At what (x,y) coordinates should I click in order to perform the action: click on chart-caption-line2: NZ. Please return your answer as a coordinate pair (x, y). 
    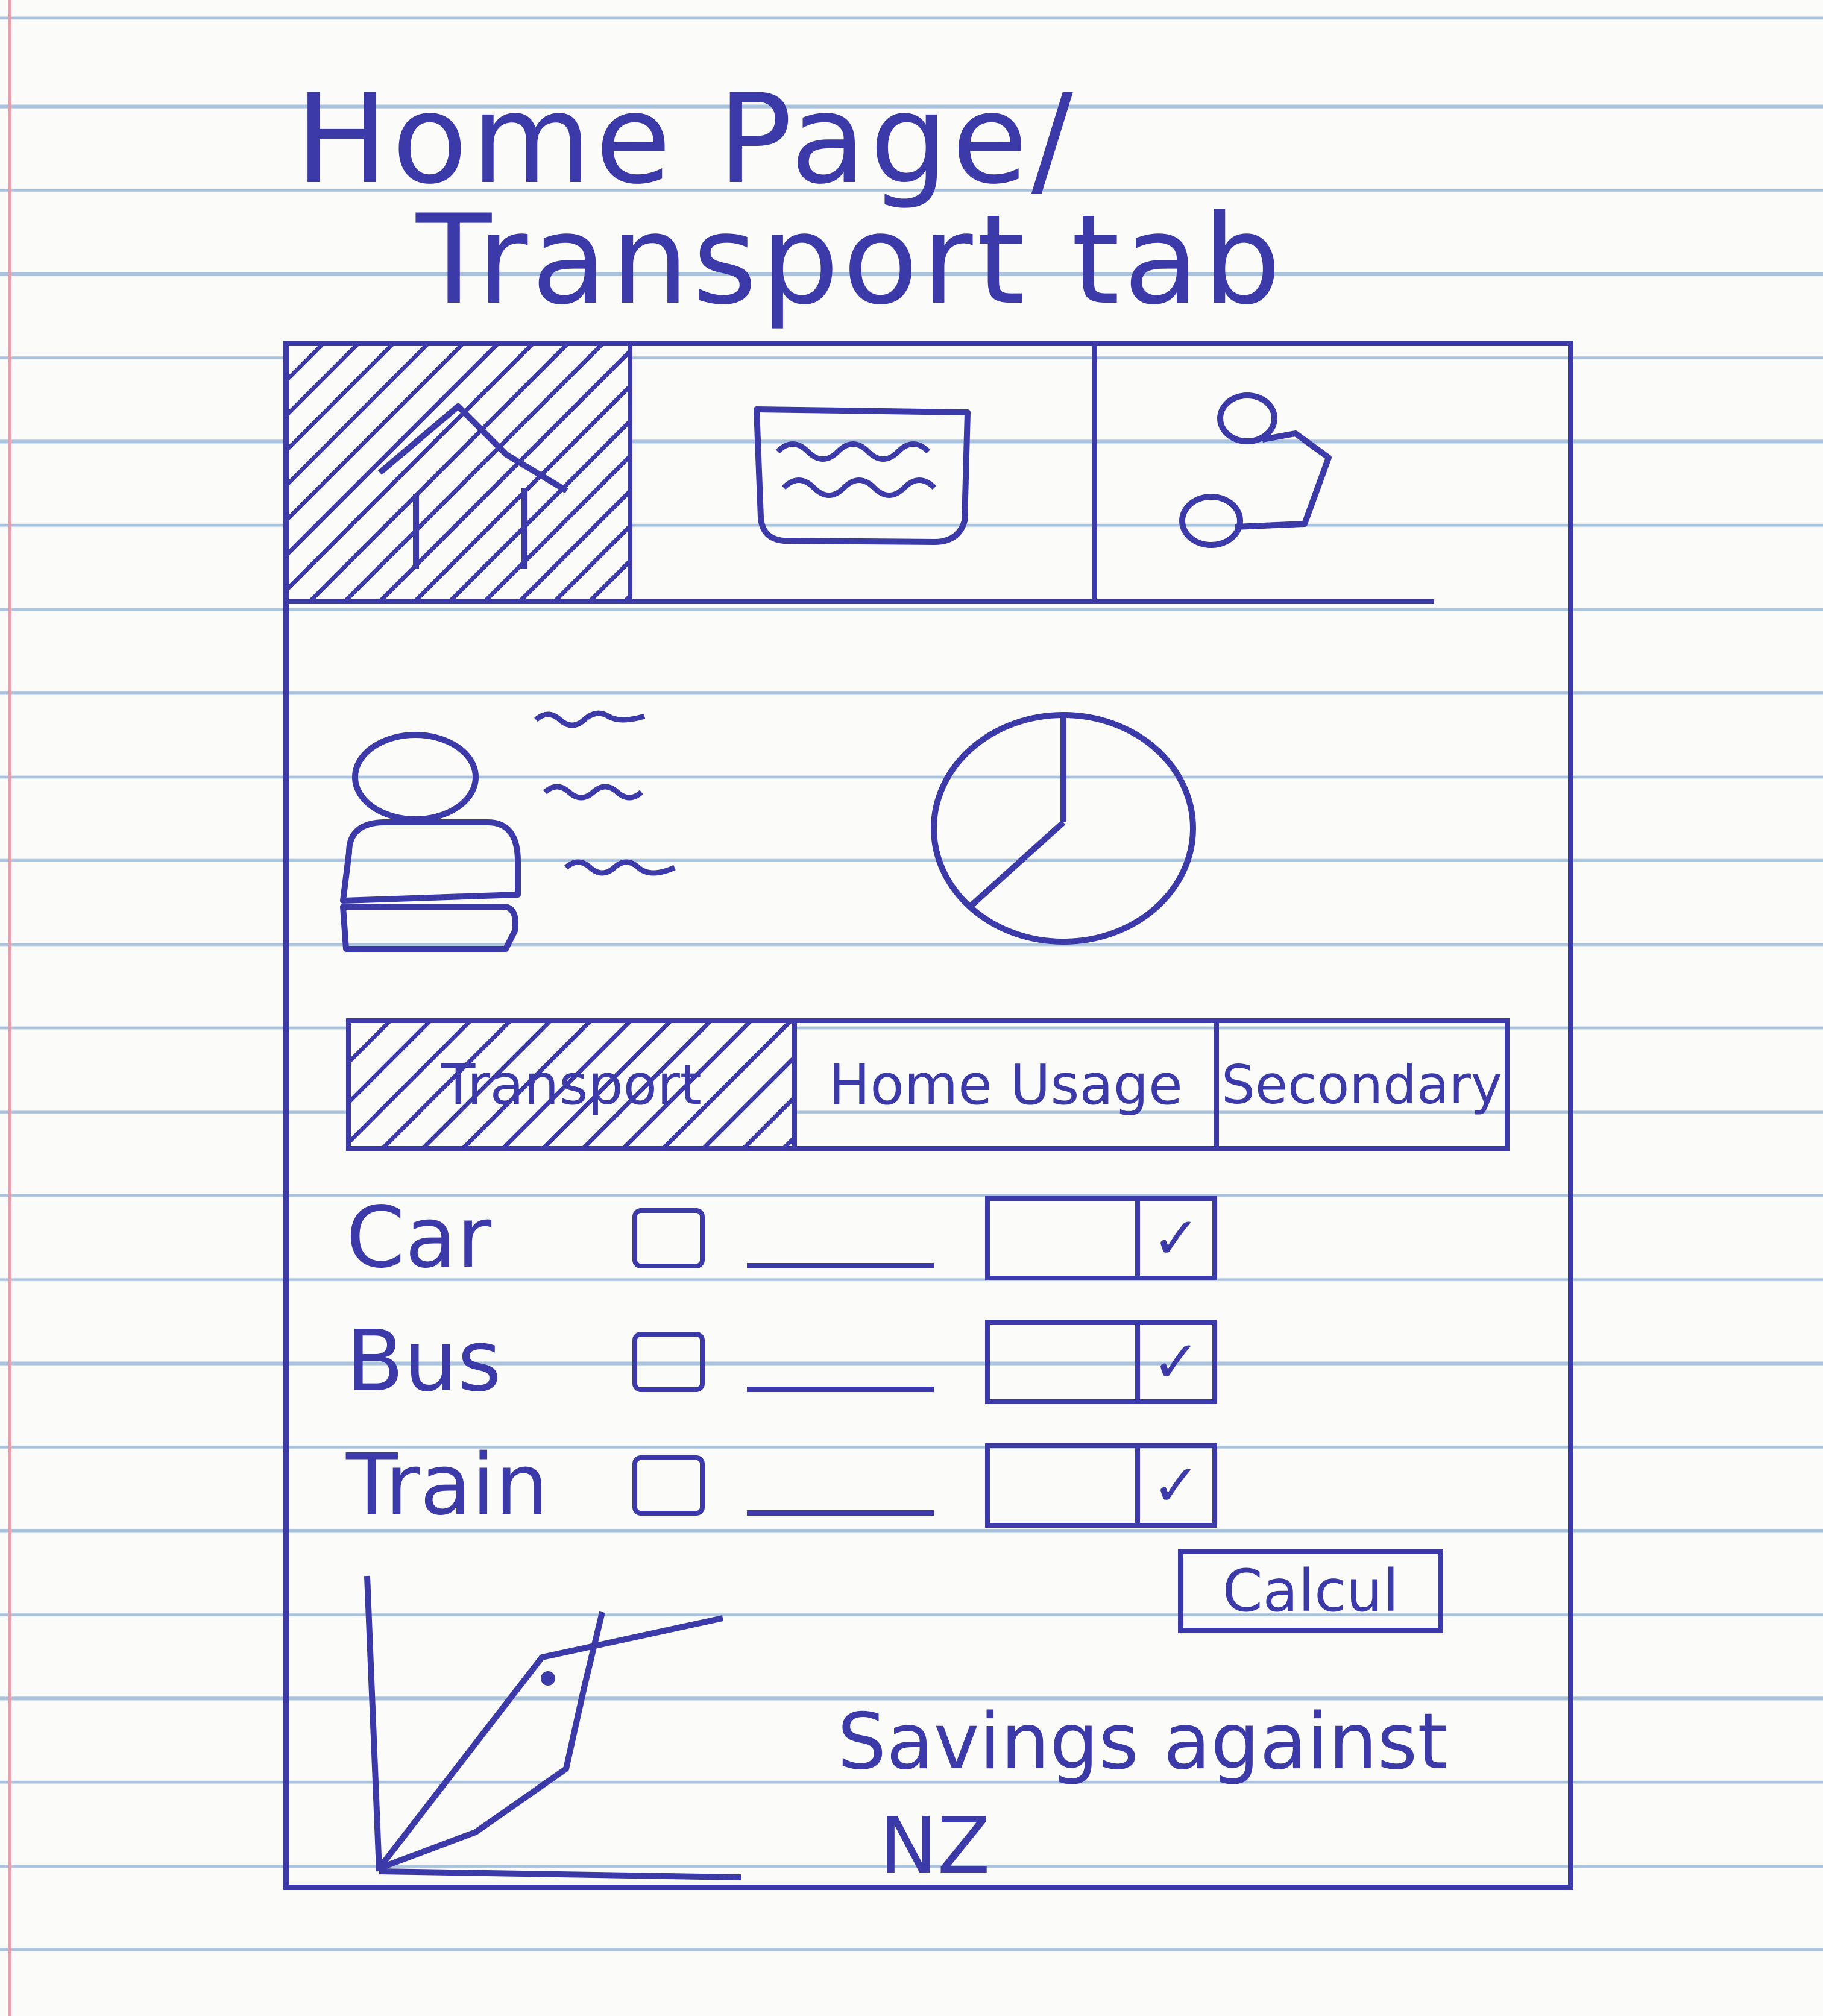
    Looking at the image, I should click on (935, 1846).